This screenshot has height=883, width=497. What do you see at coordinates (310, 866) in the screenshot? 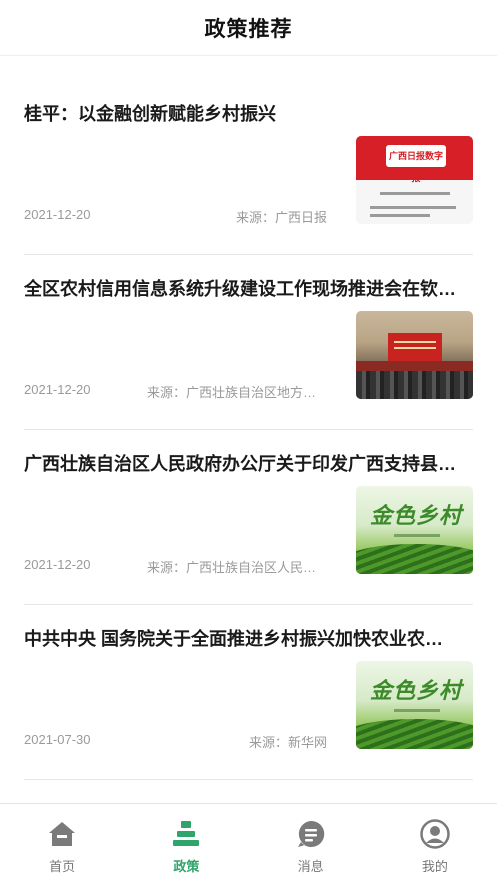
I see `tab-label: 消息` at bounding box center [310, 866].